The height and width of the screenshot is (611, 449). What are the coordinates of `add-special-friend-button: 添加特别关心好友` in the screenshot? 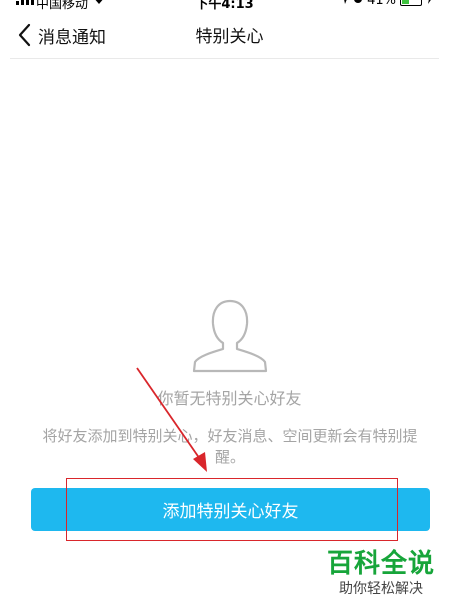 It's located at (230, 509).